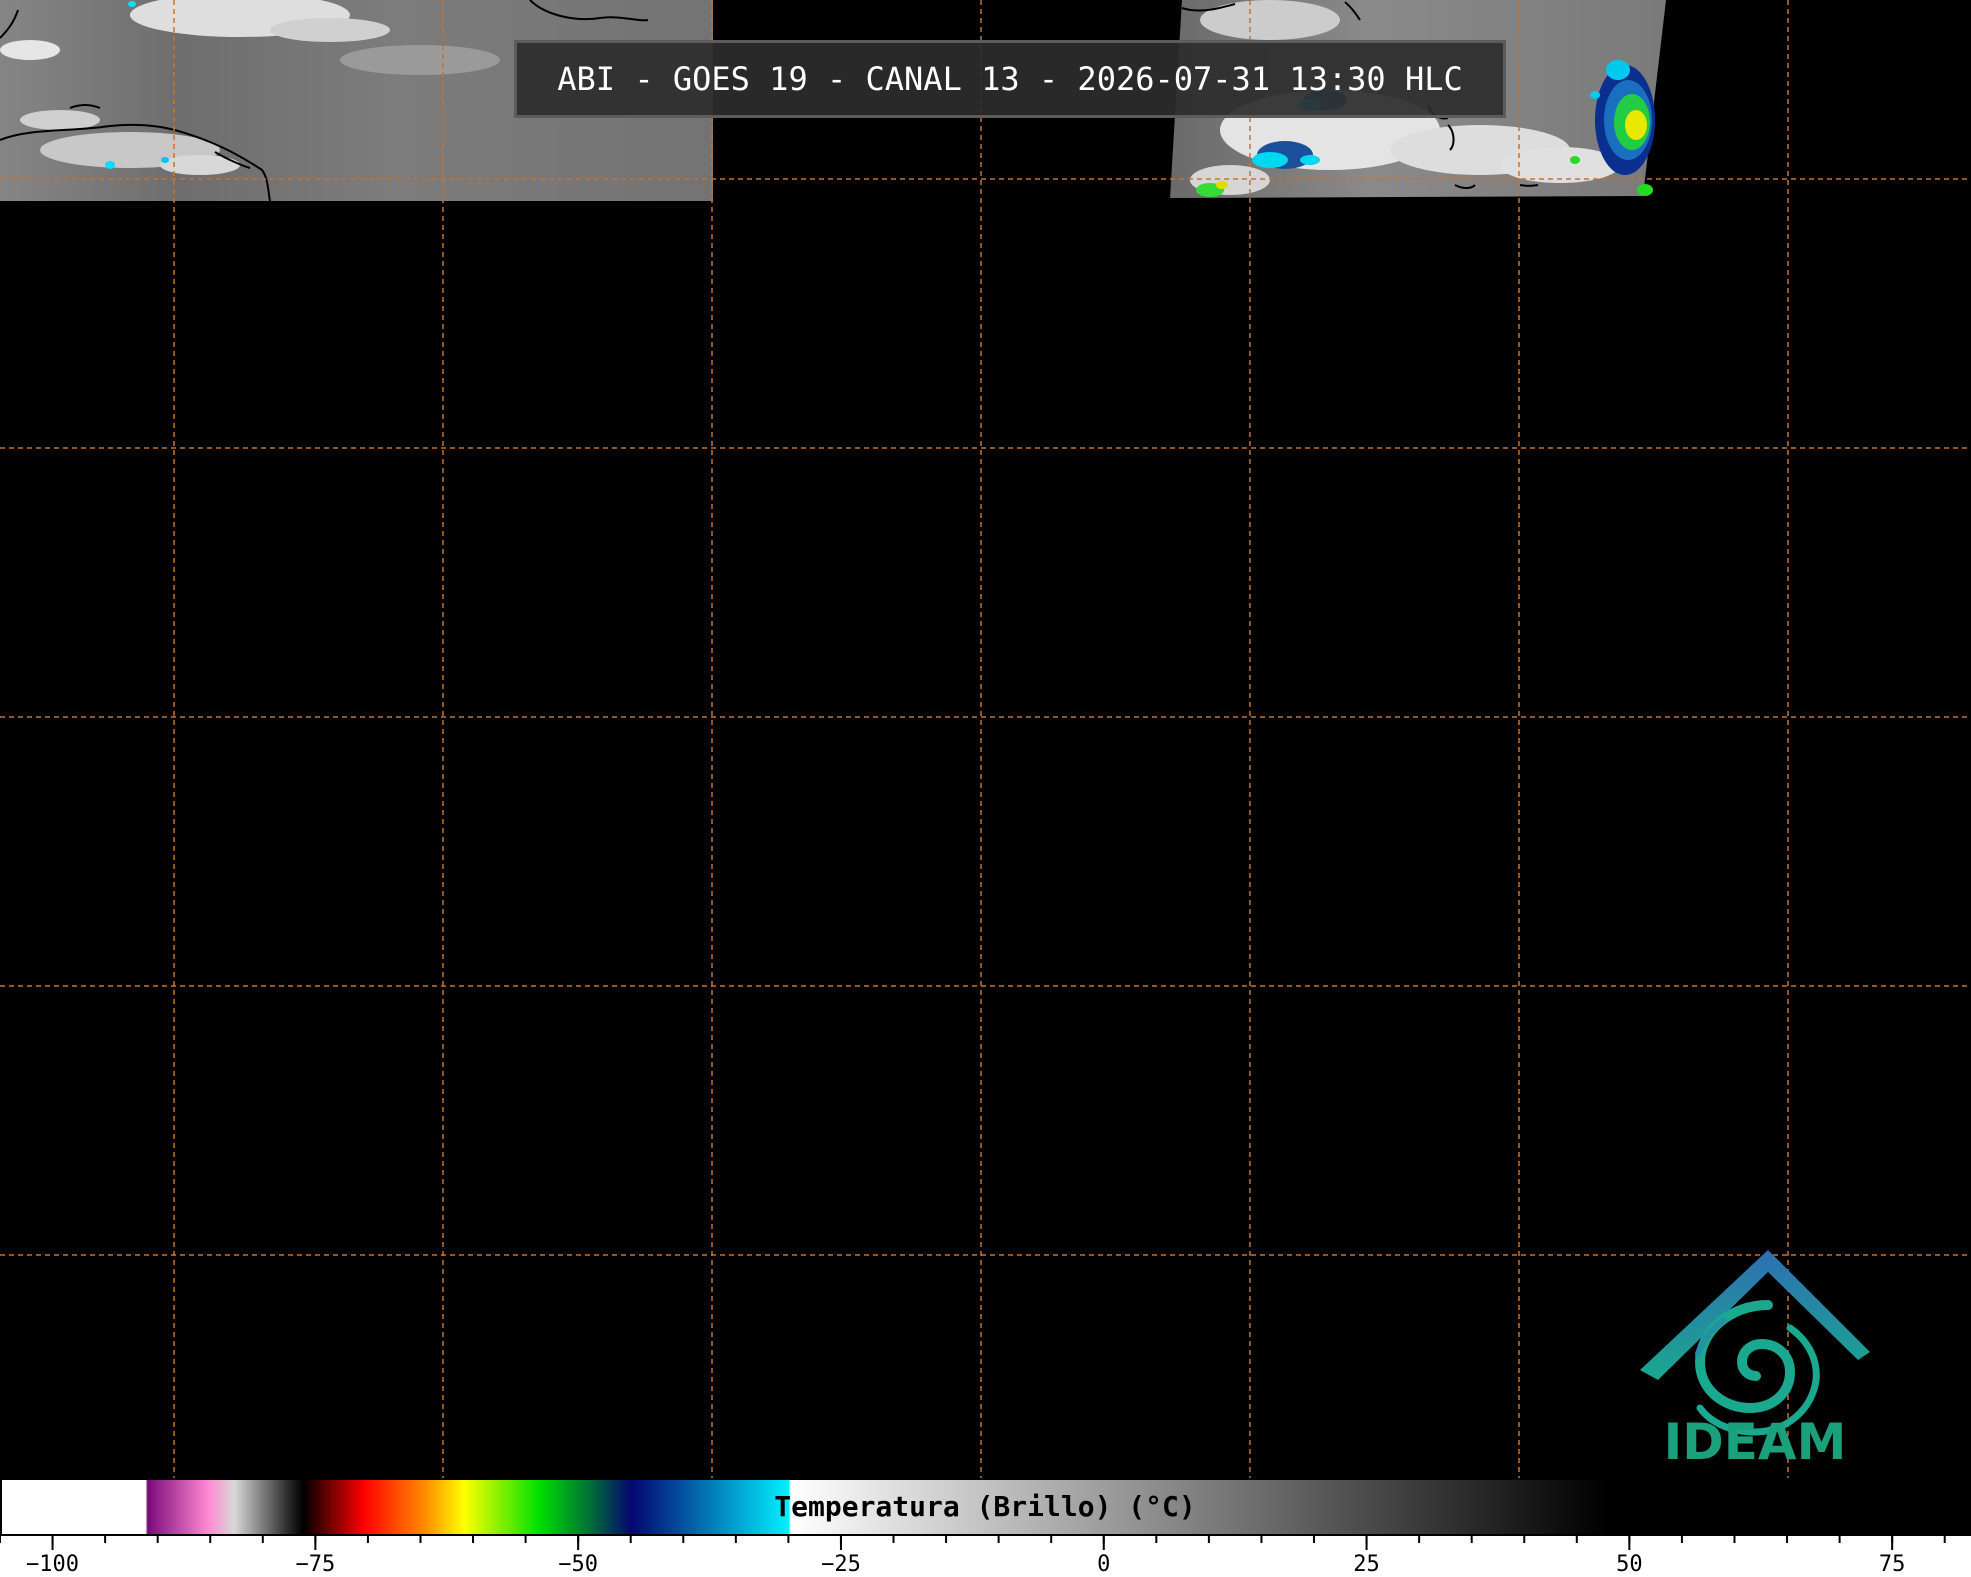 The height and width of the screenshot is (1577, 1971). What do you see at coordinates (1104, 1564) in the screenshot?
I see `colorbar-tick-label: 0` at bounding box center [1104, 1564].